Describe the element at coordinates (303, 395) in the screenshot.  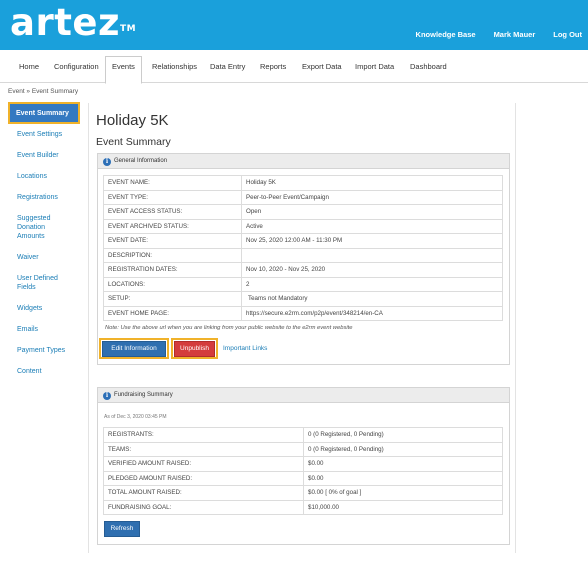
I see `fundraising-summary-header: i Fundraising Summary` at that location.